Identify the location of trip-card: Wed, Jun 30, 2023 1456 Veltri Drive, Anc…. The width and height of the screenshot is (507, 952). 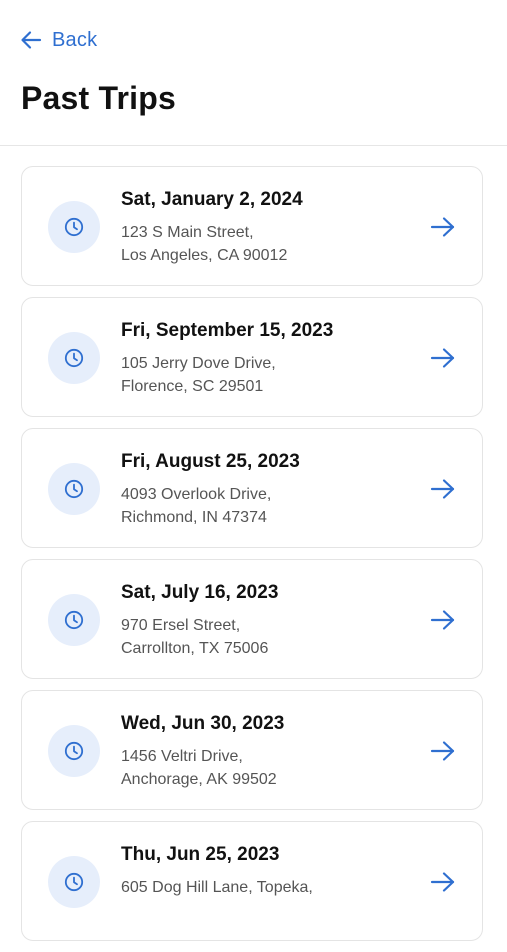
(252, 750).